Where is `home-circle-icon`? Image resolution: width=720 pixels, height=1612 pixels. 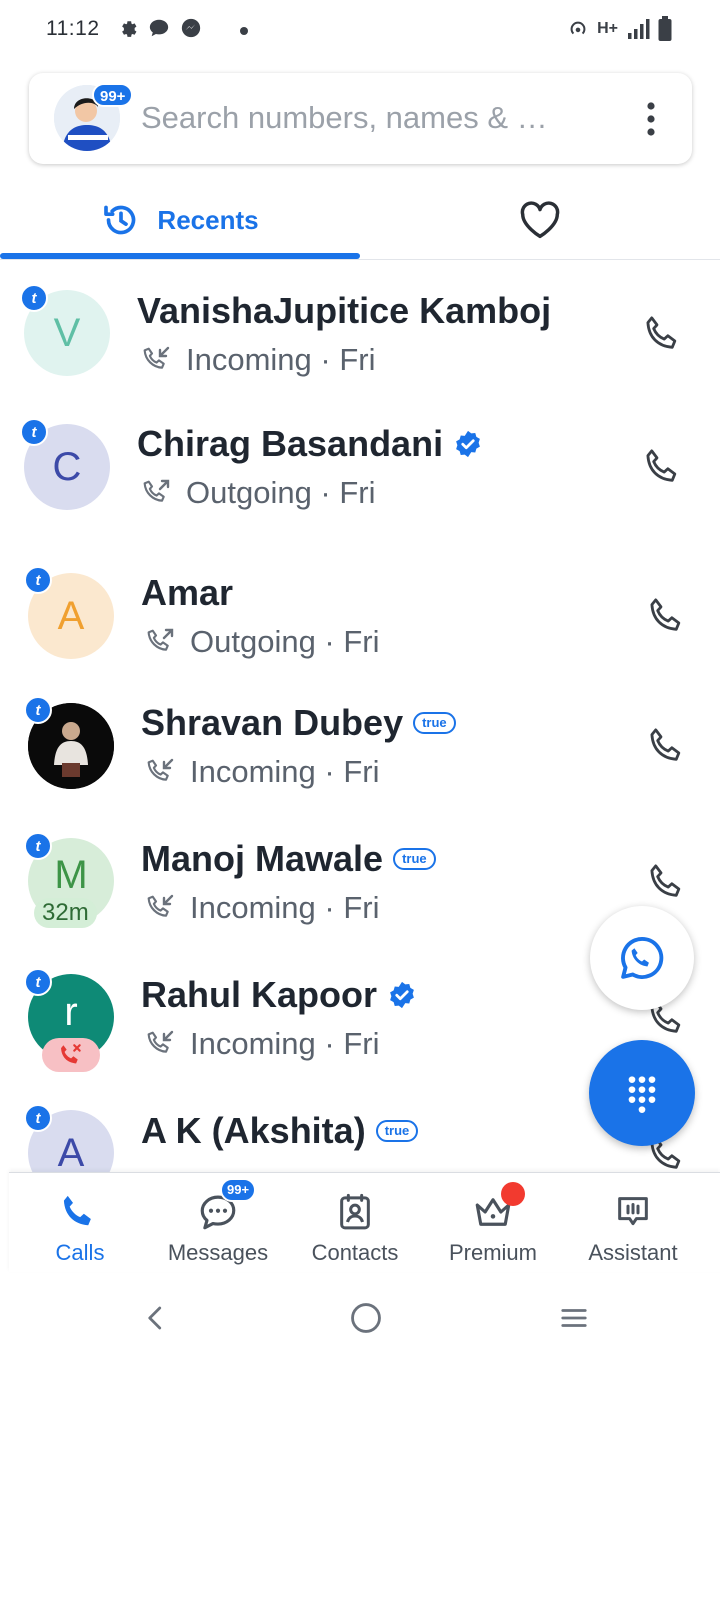
home-circle-icon is located at coordinates (366, 1318).